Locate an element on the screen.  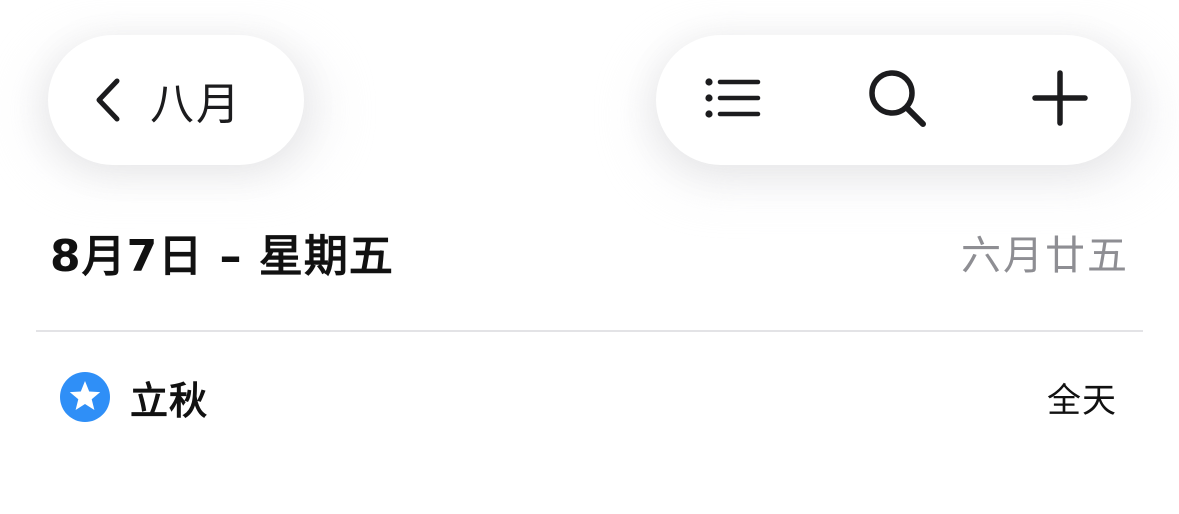
chevron-left-icon is located at coordinates (108, 100).